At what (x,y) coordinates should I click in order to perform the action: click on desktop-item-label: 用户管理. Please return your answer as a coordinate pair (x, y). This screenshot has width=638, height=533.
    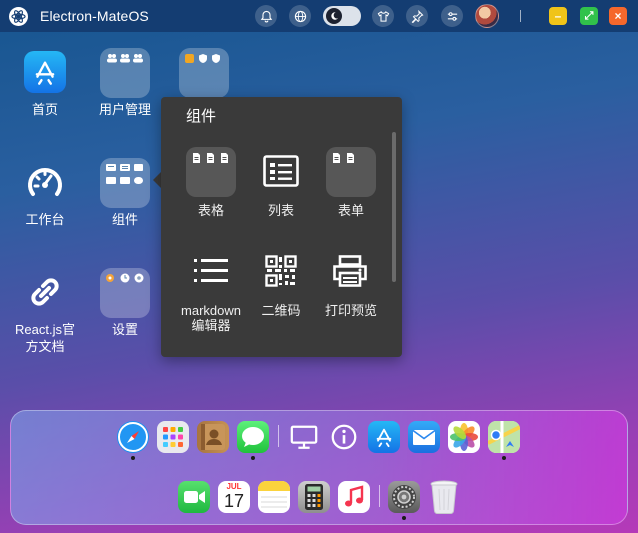
    Looking at the image, I should click on (124, 109).